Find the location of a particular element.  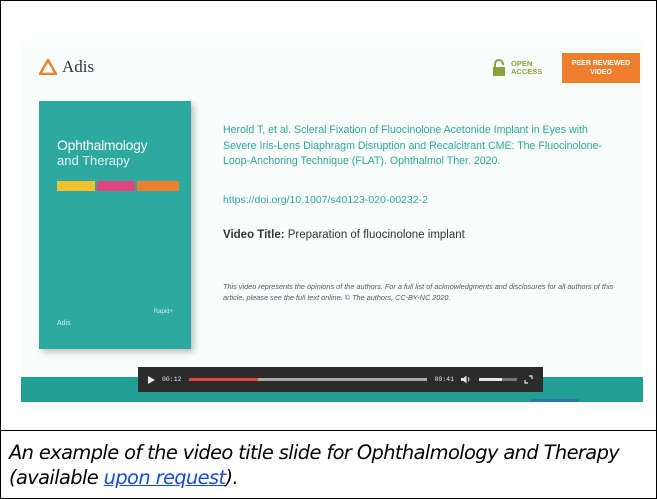

cover-stripe-yellow is located at coordinates (76, 186).